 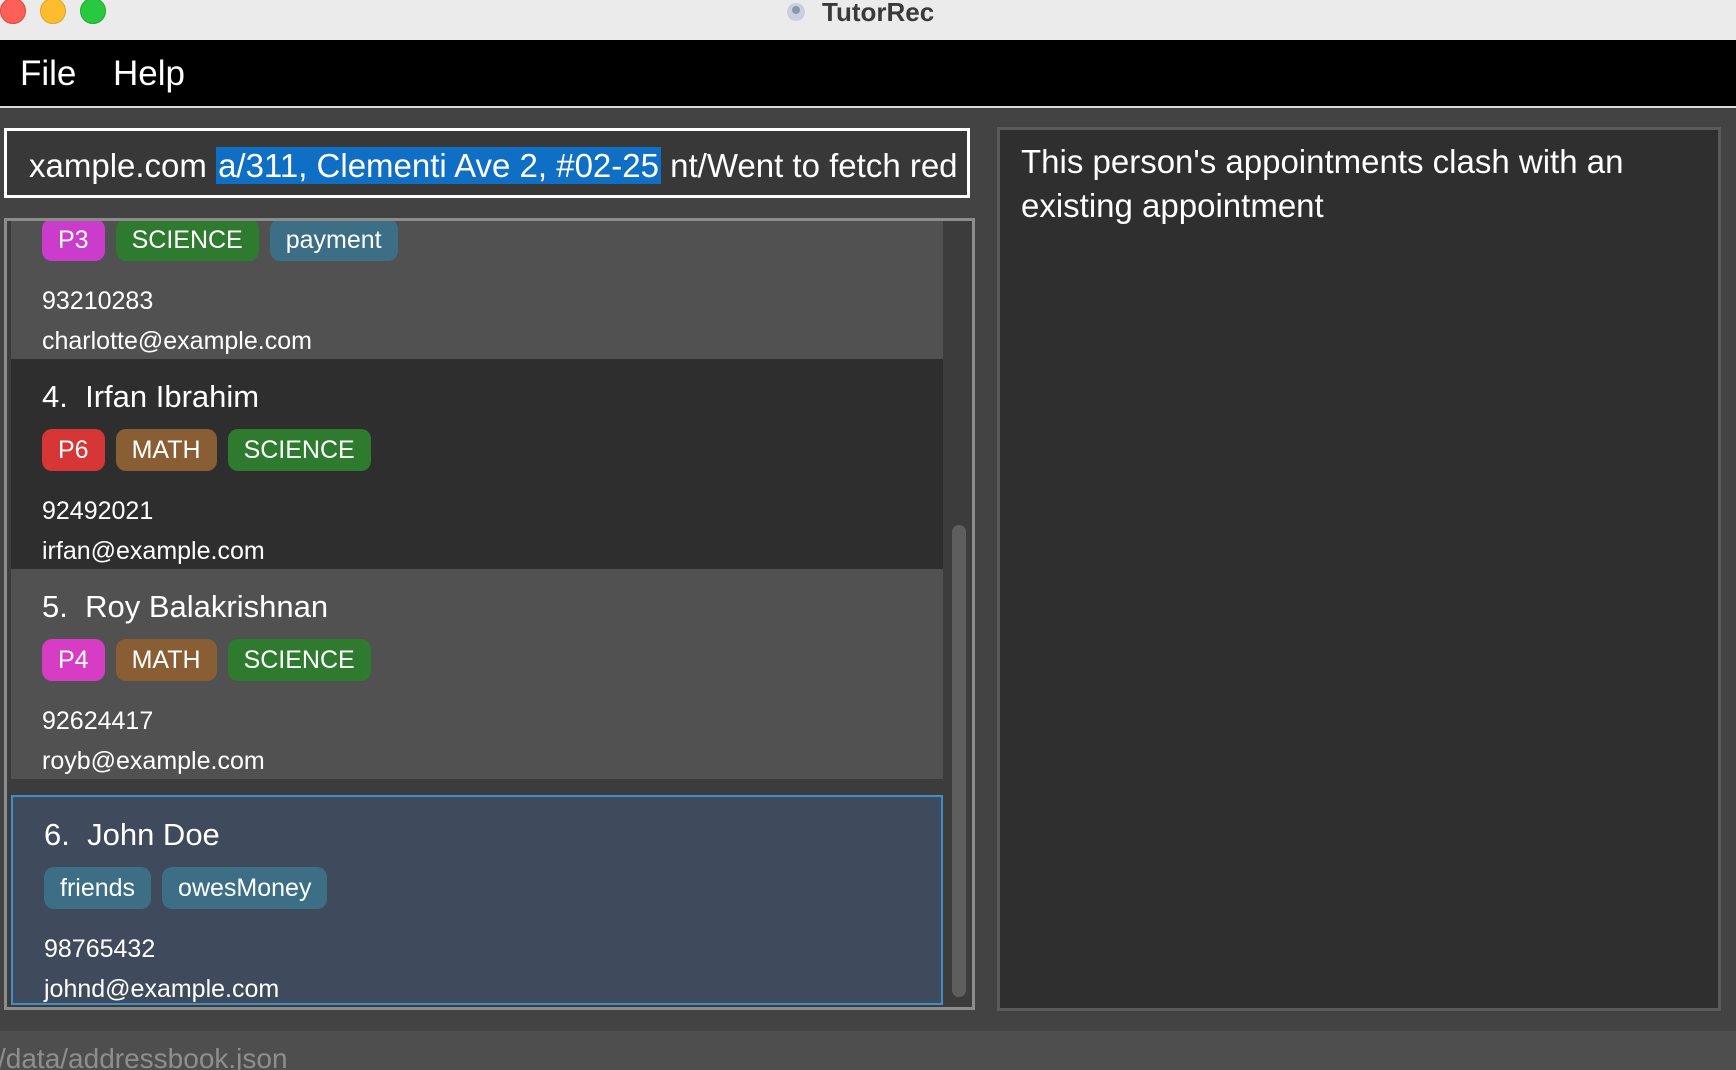 What do you see at coordinates (55, 396) in the screenshot?
I see `person-index: 4.` at bounding box center [55, 396].